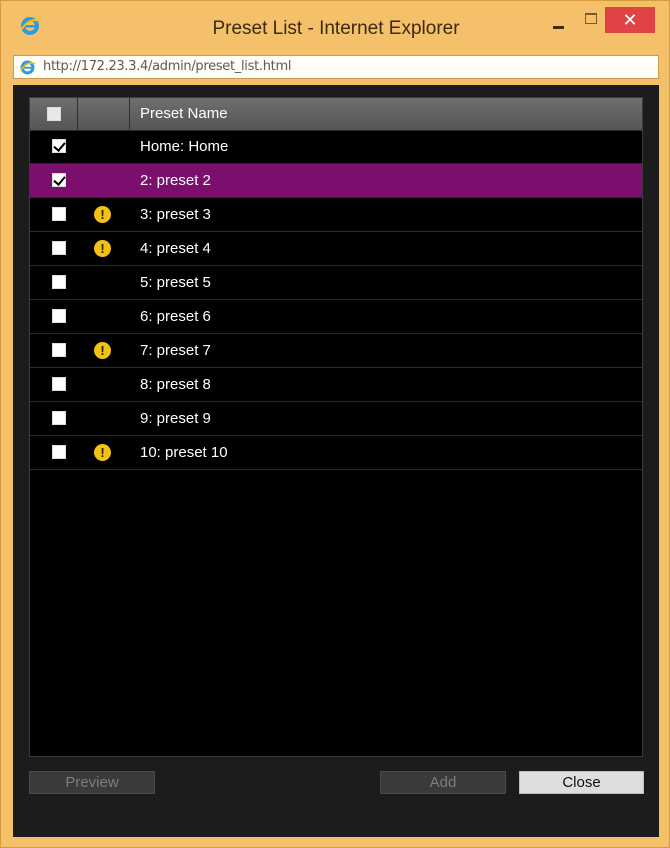  What do you see at coordinates (336, 181) in the screenshot?
I see `preset-row: 2: preset 2` at bounding box center [336, 181].